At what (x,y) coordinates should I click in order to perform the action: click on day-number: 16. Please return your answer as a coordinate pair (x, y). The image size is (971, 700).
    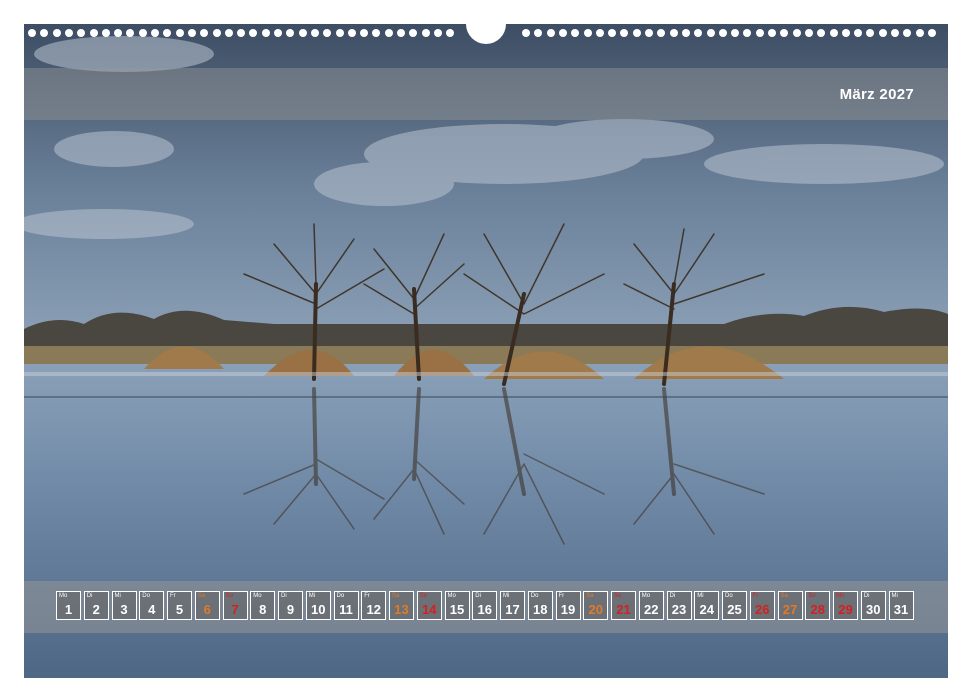
    Looking at the image, I should click on (484, 609).